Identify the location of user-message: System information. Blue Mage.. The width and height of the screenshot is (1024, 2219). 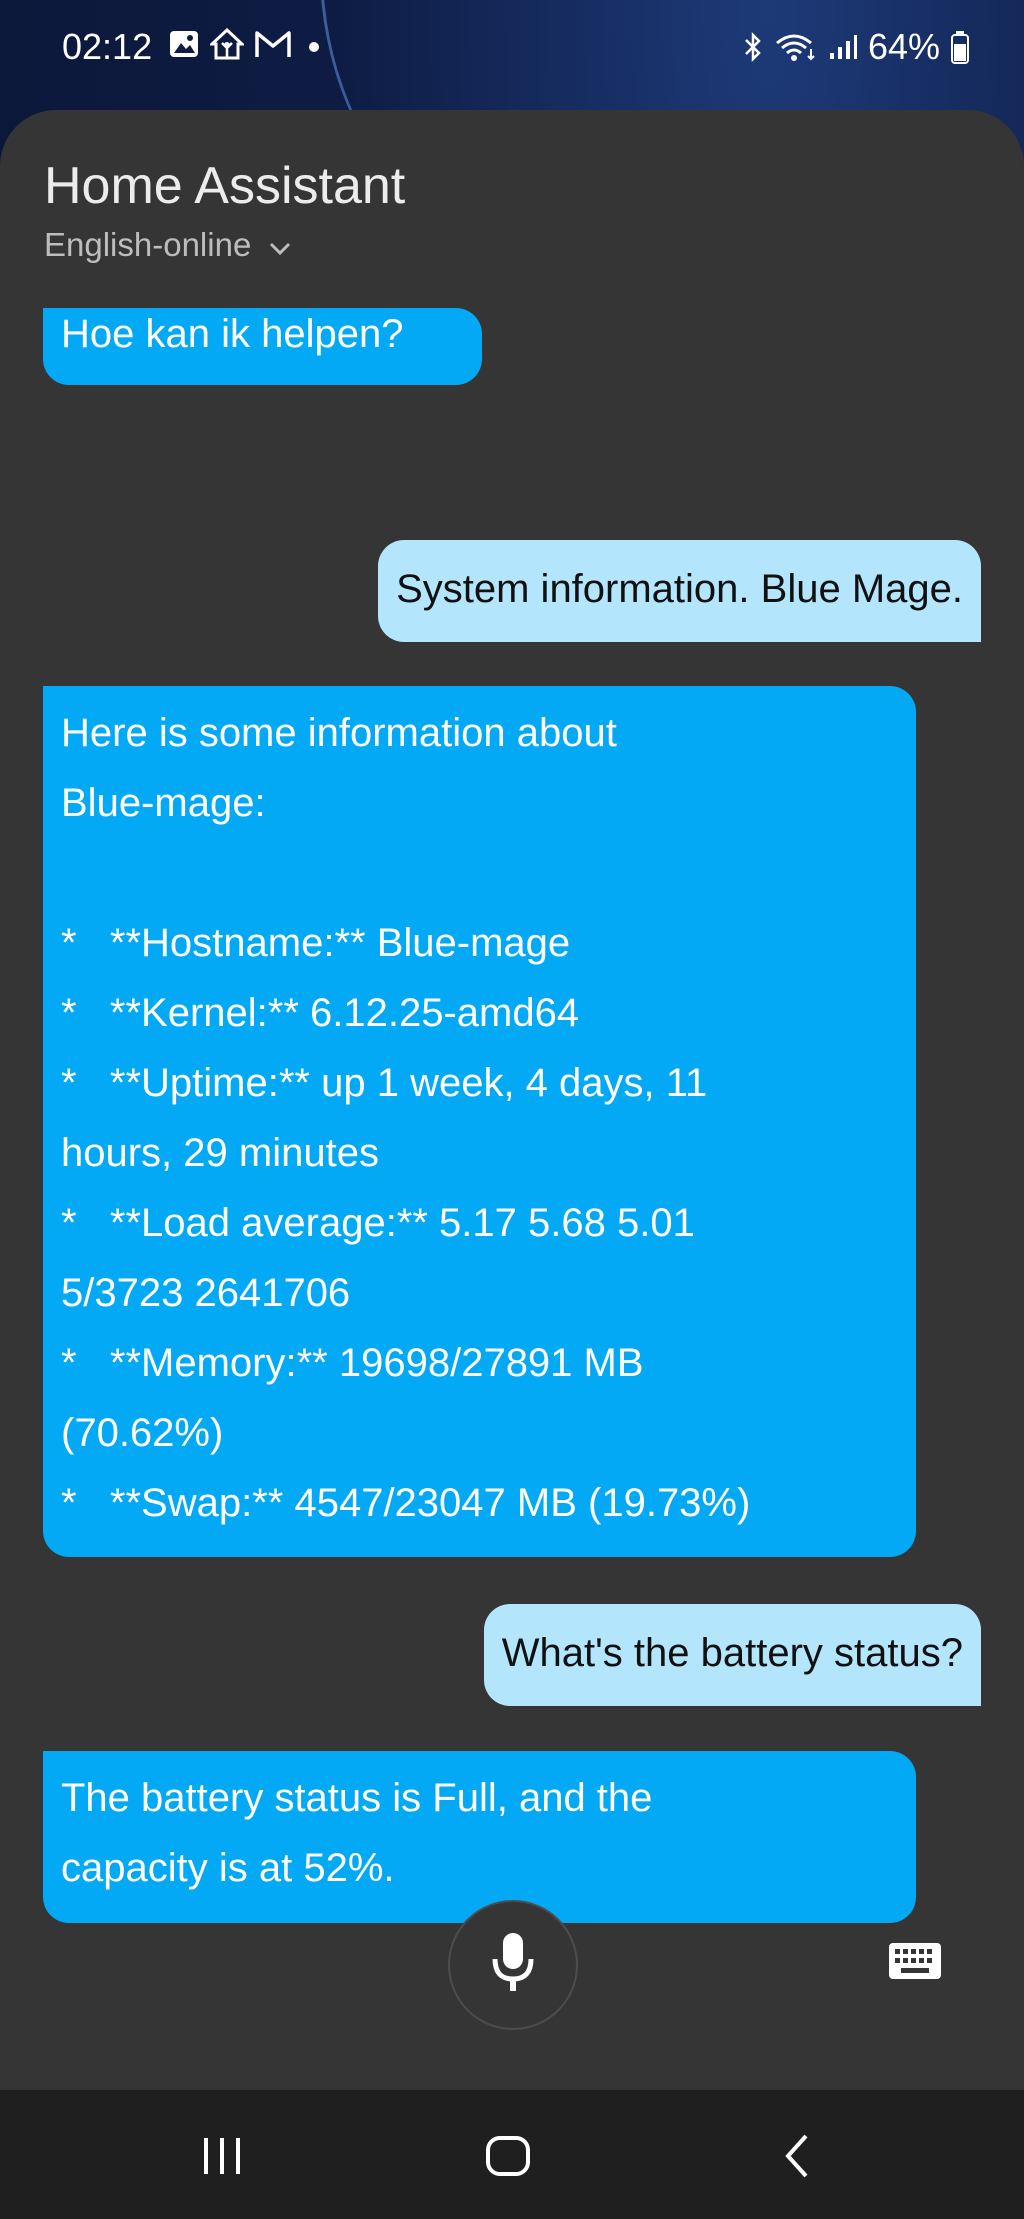
(679, 591).